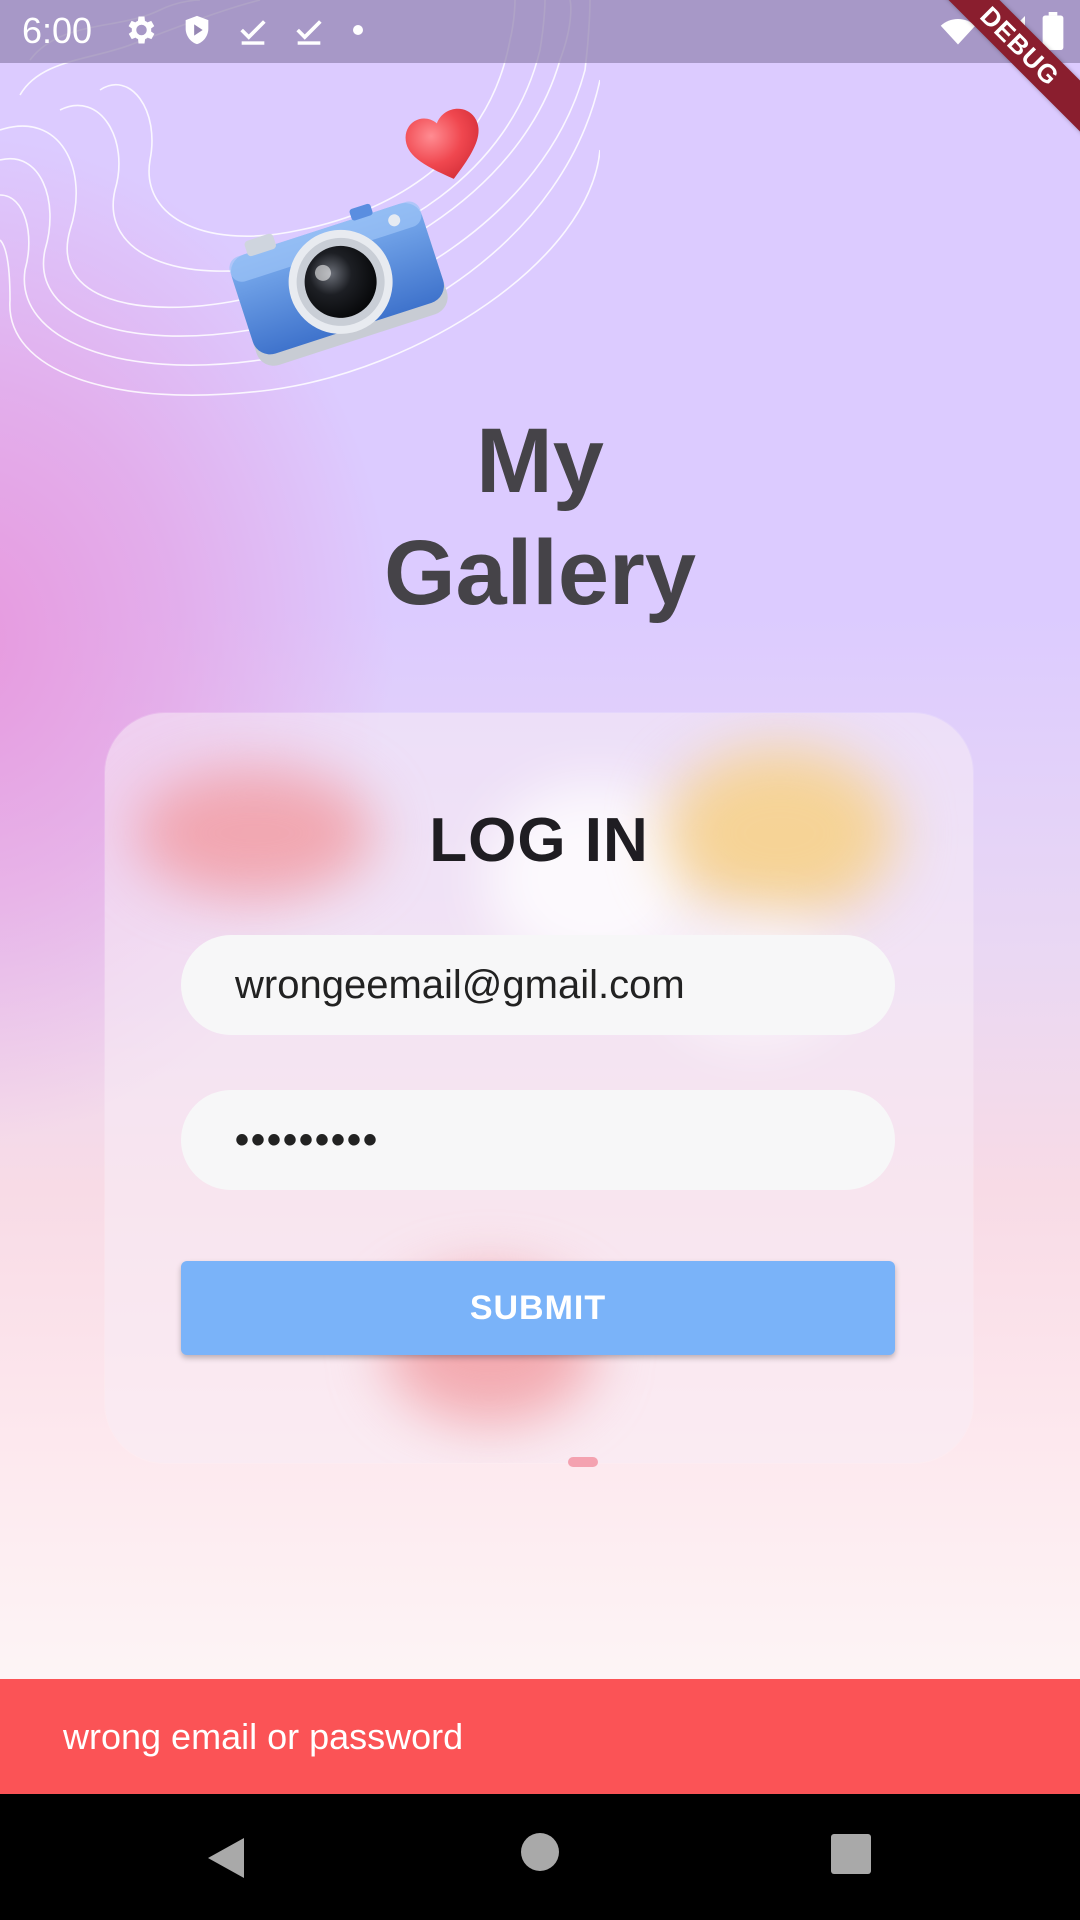  Describe the element at coordinates (141, 30) in the screenshot. I see `settings-icon` at that location.